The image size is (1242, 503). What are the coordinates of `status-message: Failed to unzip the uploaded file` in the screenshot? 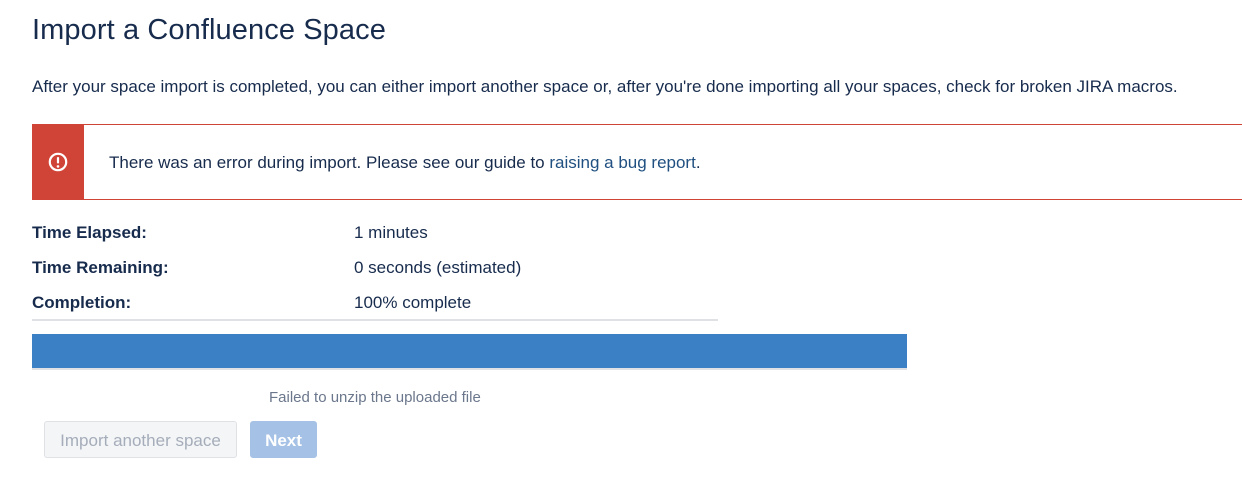 It's located at (375, 397).